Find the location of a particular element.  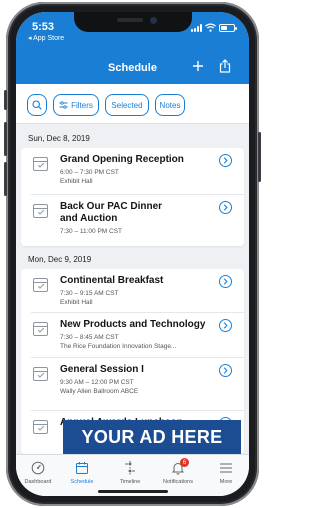

search-button is located at coordinates (37, 105).